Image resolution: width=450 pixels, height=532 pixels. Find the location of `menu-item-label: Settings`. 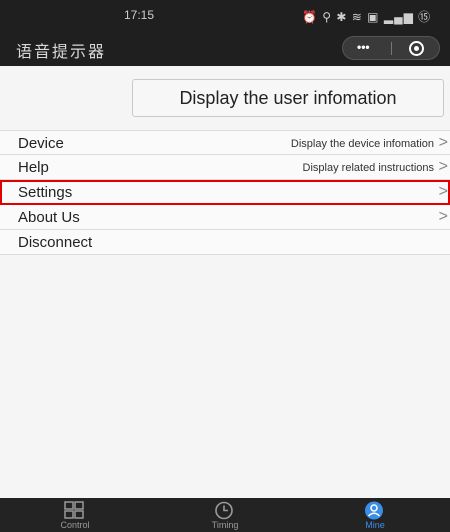

menu-item-label: Settings is located at coordinates (45, 192).